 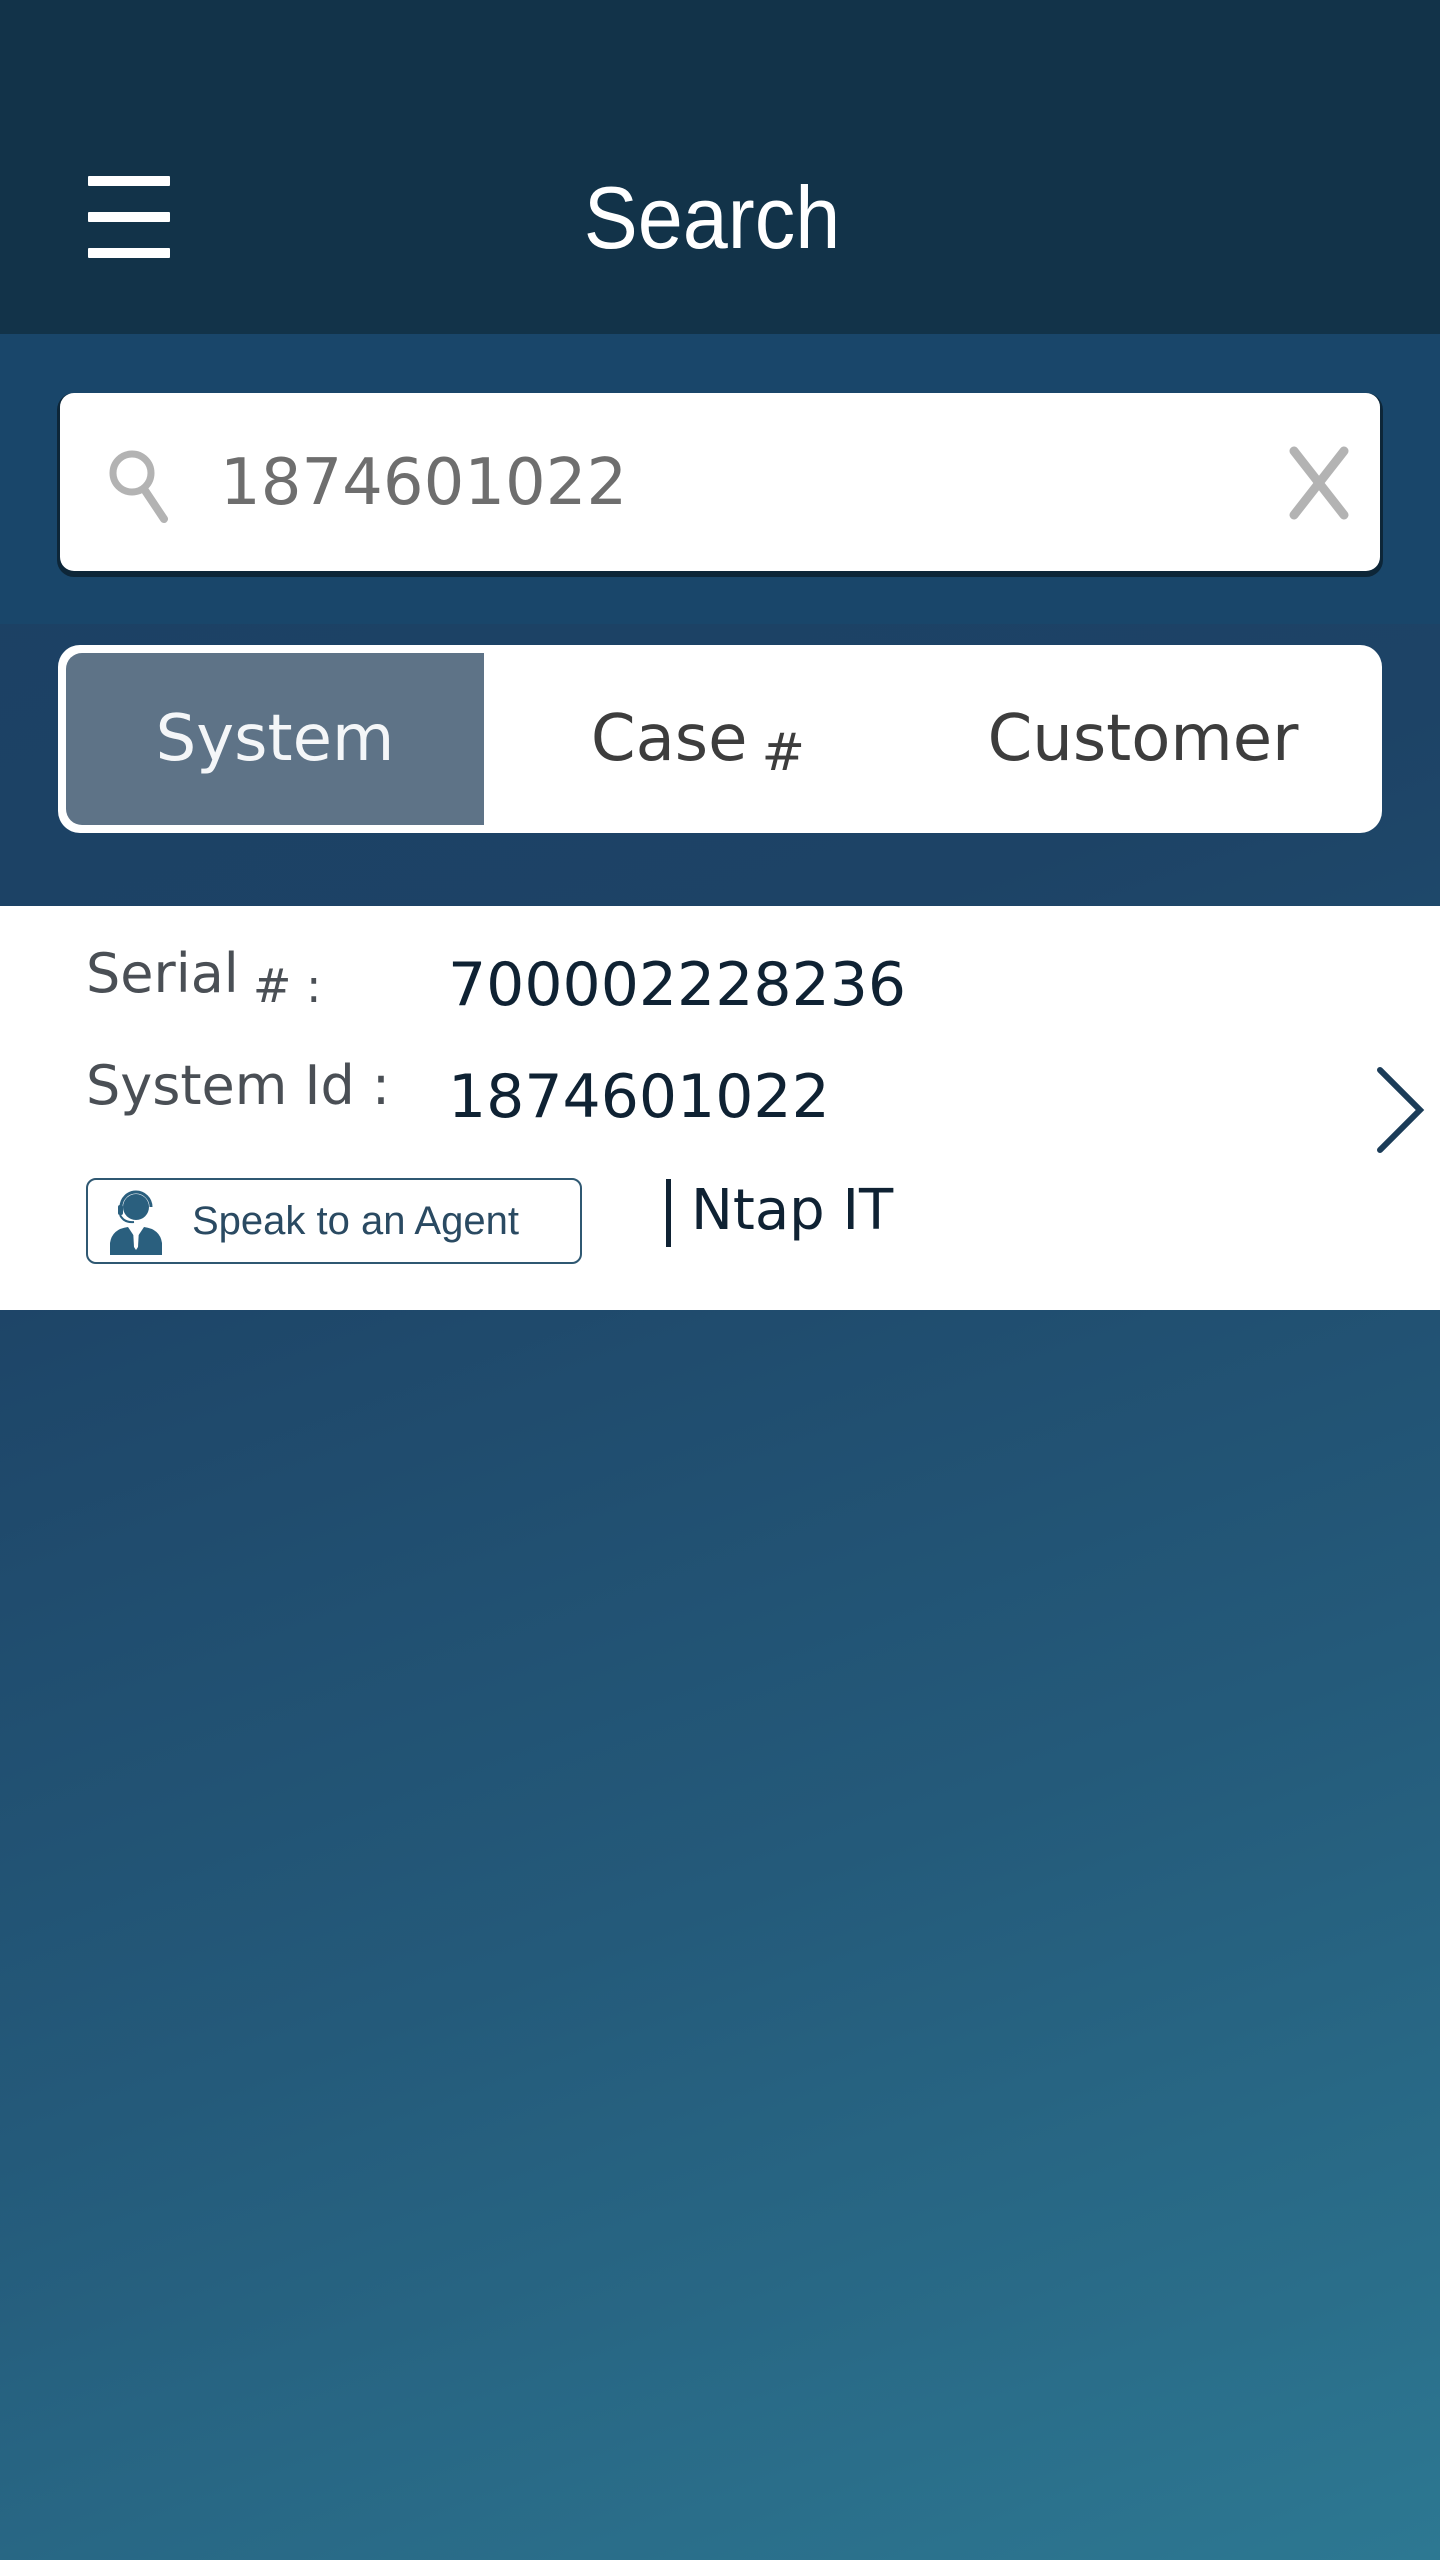 What do you see at coordinates (1400, 1110) in the screenshot?
I see `chevron-right-icon` at bounding box center [1400, 1110].